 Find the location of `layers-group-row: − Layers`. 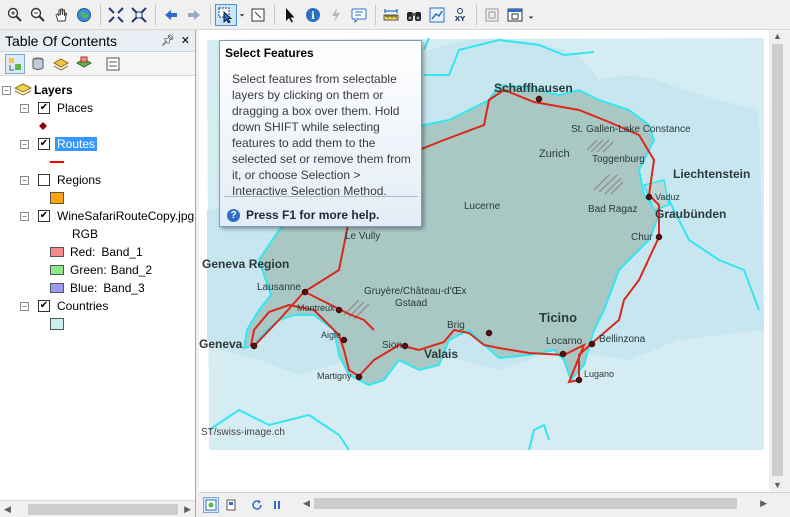

layers-group-row: − Layers is located at coordinates (37, 90).